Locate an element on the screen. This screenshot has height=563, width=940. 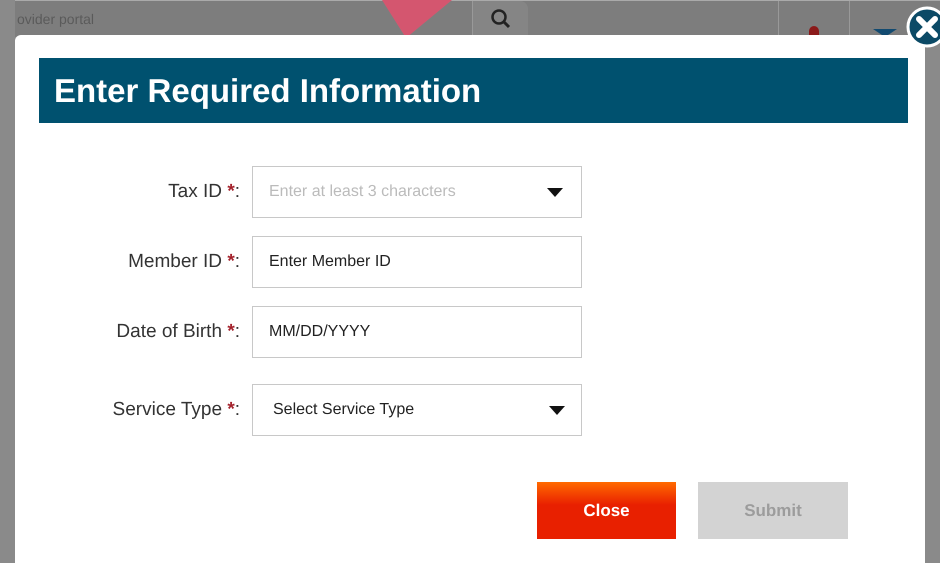
search-button is located at coordinates (500, 19).